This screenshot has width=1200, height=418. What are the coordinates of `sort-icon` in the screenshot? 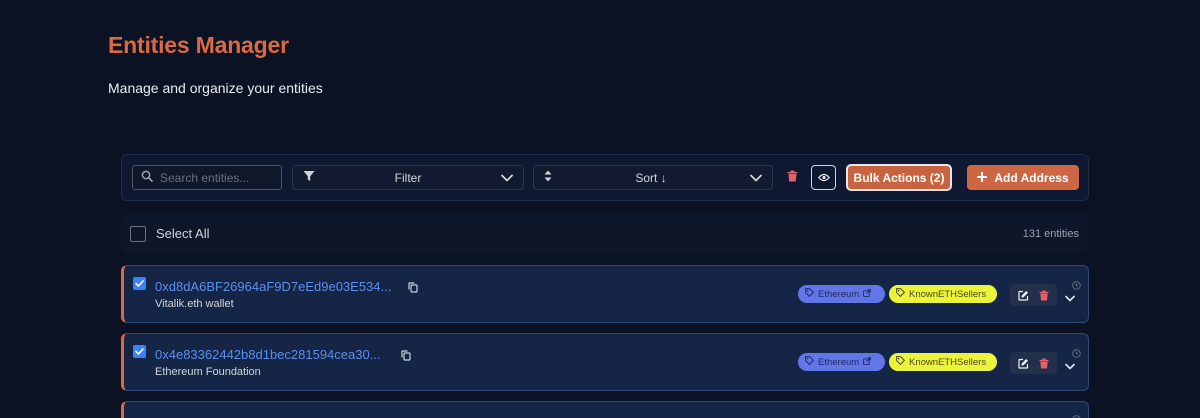 It's located at (548, 178).